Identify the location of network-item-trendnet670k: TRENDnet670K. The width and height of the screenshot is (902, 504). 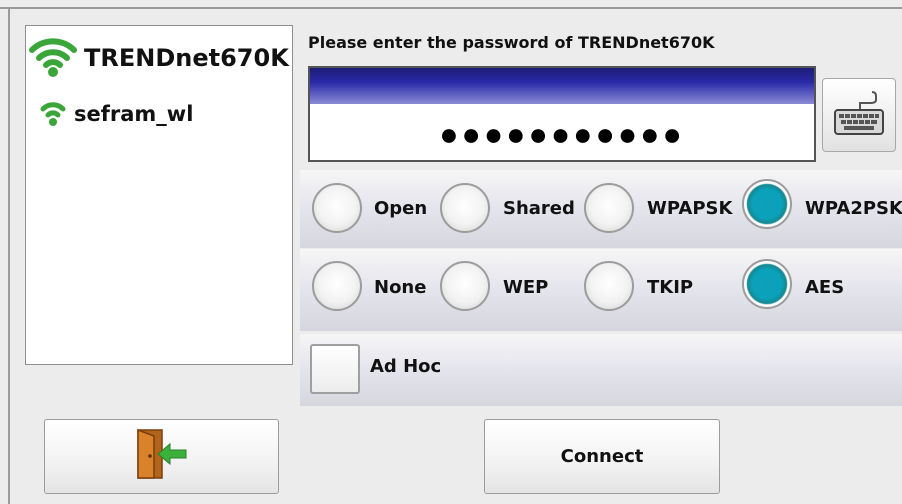
(158, 57).